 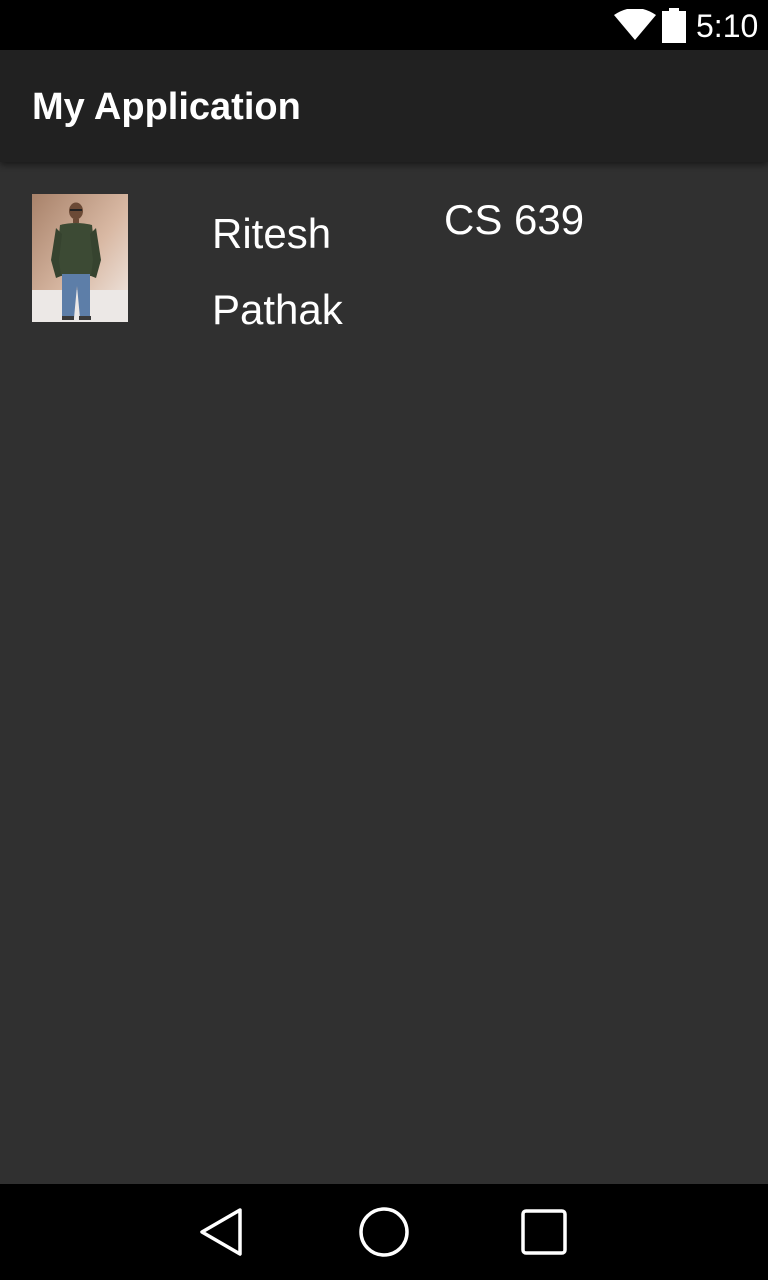 I want to click on person-photo-image, so click(x=80, y=258).